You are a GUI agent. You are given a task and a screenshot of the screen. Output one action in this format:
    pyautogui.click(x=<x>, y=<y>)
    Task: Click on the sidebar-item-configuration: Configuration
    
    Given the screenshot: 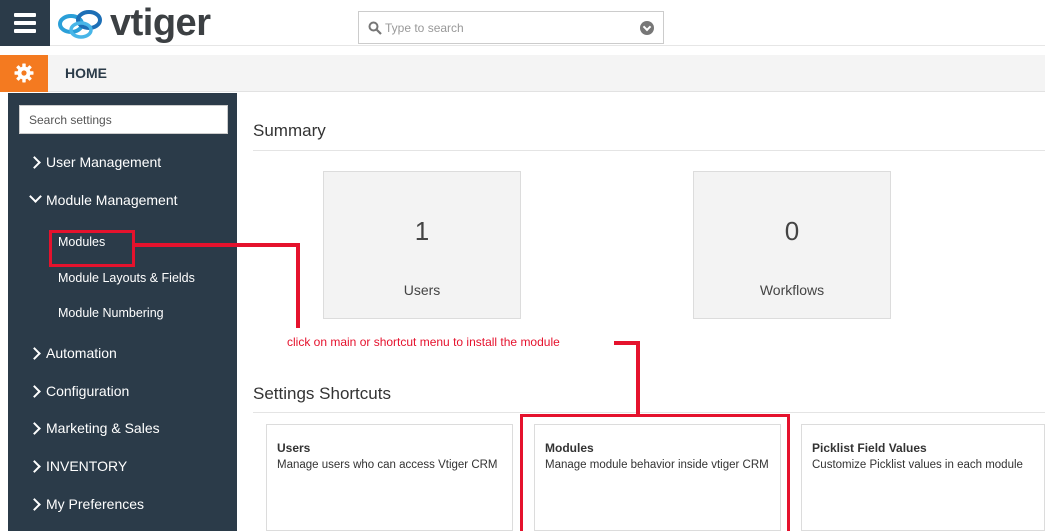 What is the action you would take?
    pyautogui.click(x=122, y=392)
    